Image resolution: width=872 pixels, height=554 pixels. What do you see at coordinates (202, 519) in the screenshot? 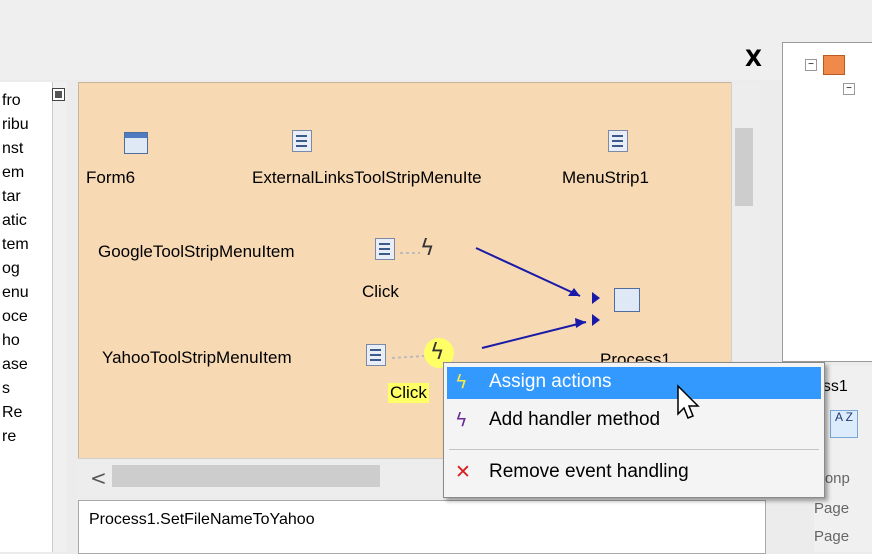
I see `action-text: Process1.SetFileNameToYahoo` at bounding box center [202, 519].